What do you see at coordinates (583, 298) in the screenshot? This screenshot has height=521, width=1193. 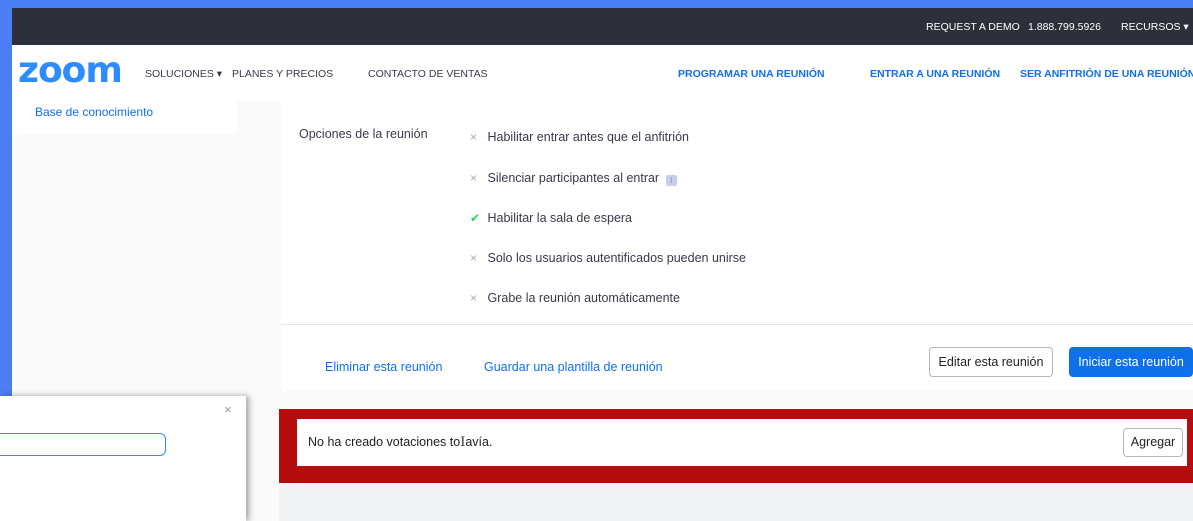 I see `option-label: Grabe la reunión automáticamente` at bounding box center [583, 298].